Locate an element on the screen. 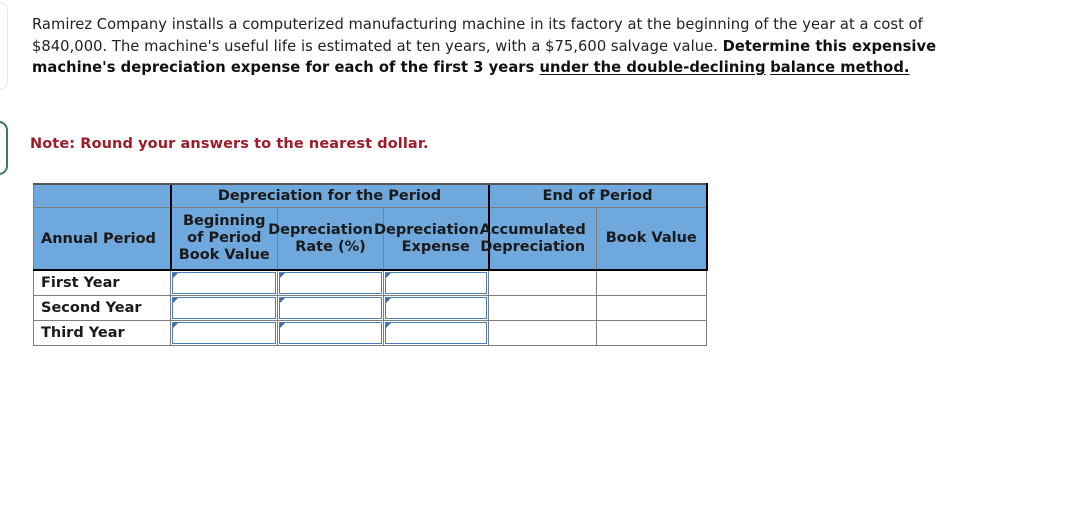 The image size is (1082, 508). column-header-accumulated-depreciation: Accumulated Depreciation is located at coordinates (538, 239).